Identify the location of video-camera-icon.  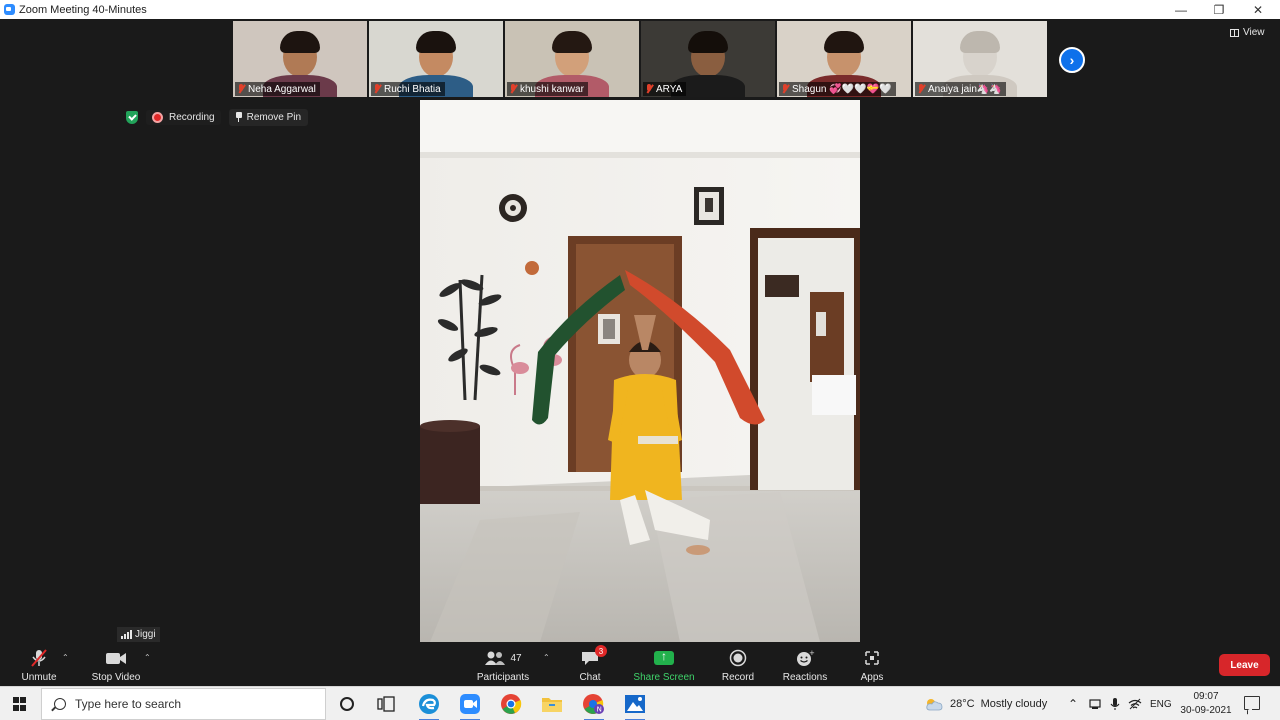
(116, 658).